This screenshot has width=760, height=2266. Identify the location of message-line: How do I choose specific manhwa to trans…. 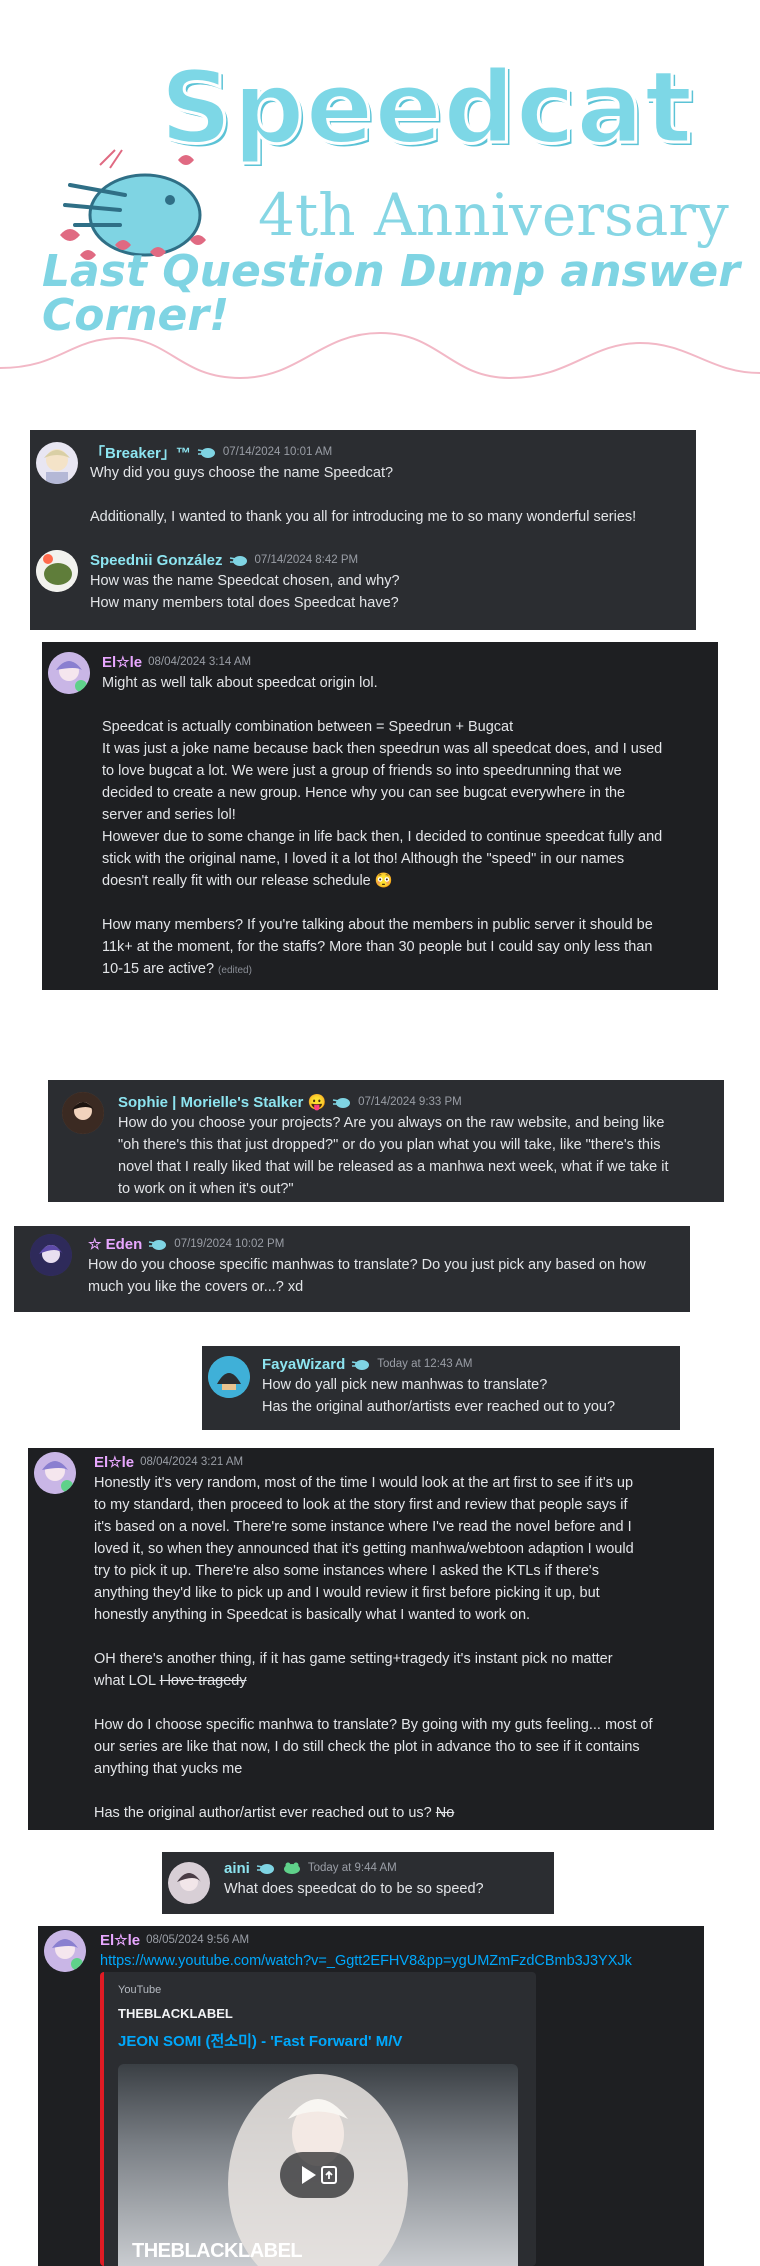
(373, 1725).